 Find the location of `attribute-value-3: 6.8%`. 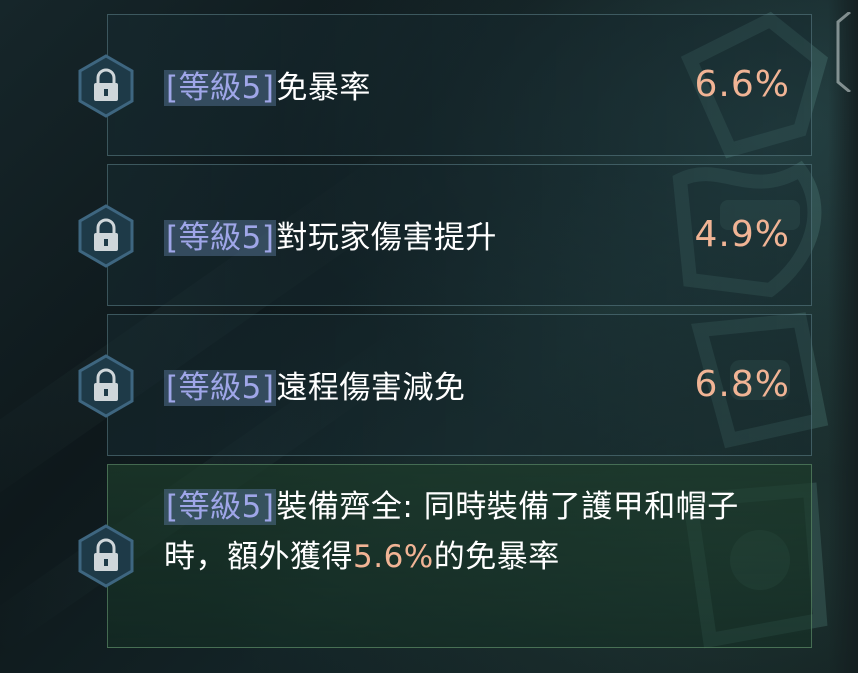

attribute-value-3: 6.8% is located at coordinates (742, 384).